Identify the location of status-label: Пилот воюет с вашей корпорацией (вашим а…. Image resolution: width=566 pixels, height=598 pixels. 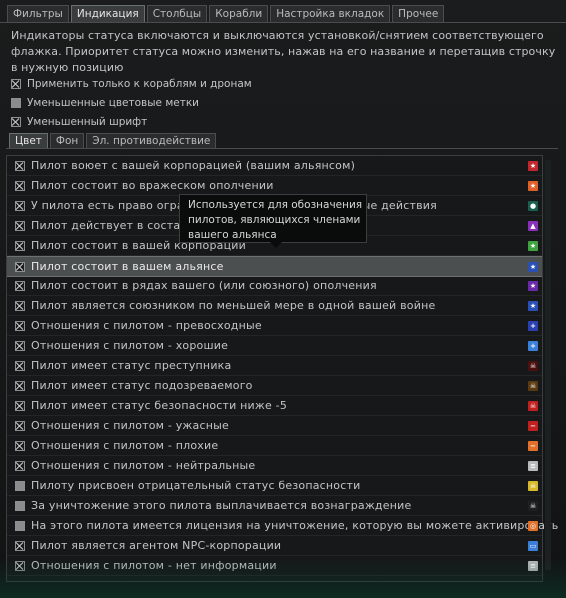
(193, 165).